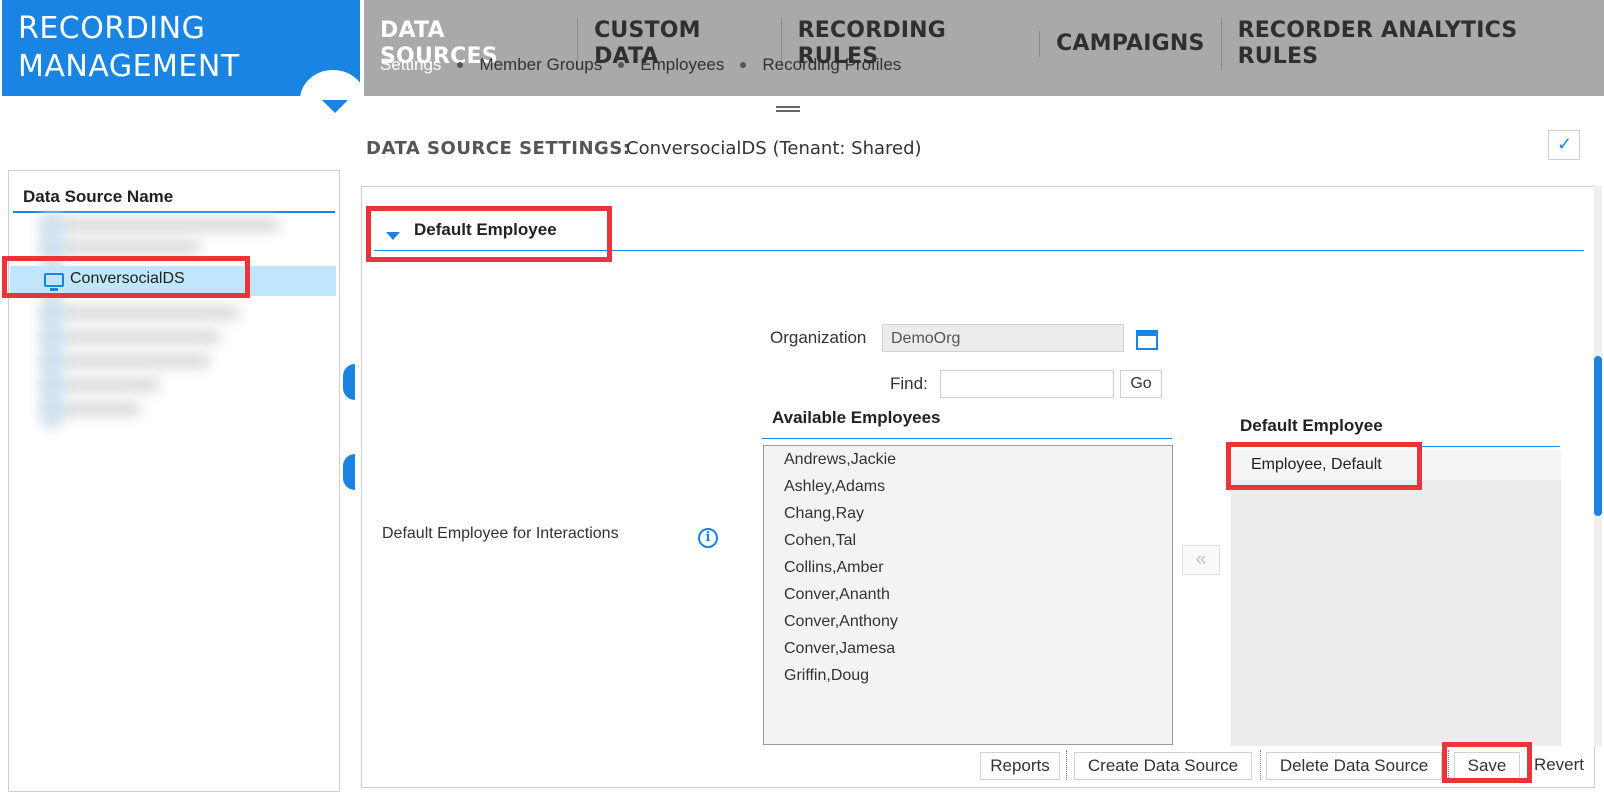 The image size is (1604, 792). I want to click on available-employees-title: Available Employees, so click(856, 417).